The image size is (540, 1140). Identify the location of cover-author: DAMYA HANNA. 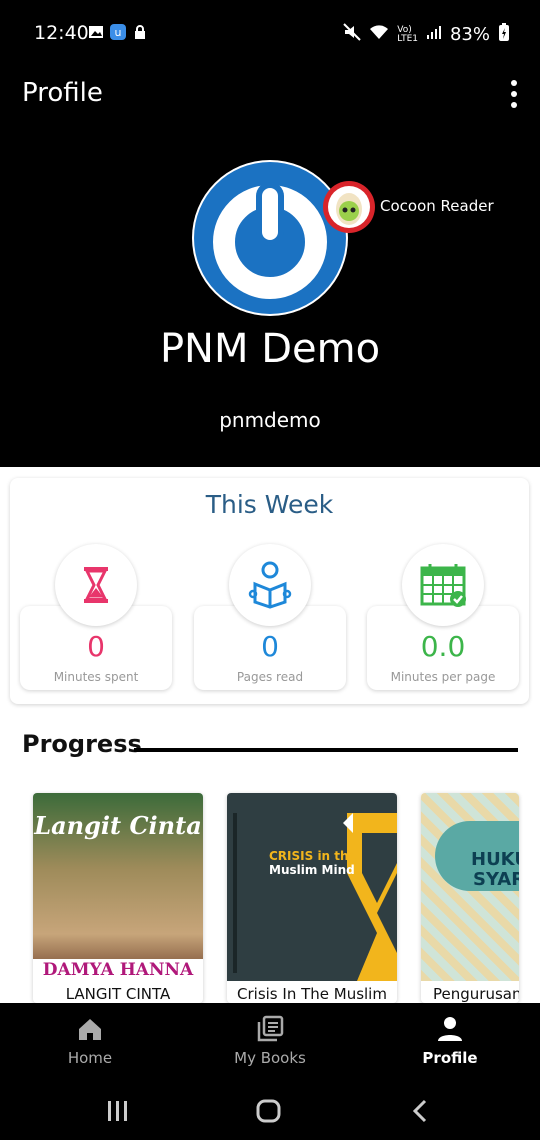
(118, 970).